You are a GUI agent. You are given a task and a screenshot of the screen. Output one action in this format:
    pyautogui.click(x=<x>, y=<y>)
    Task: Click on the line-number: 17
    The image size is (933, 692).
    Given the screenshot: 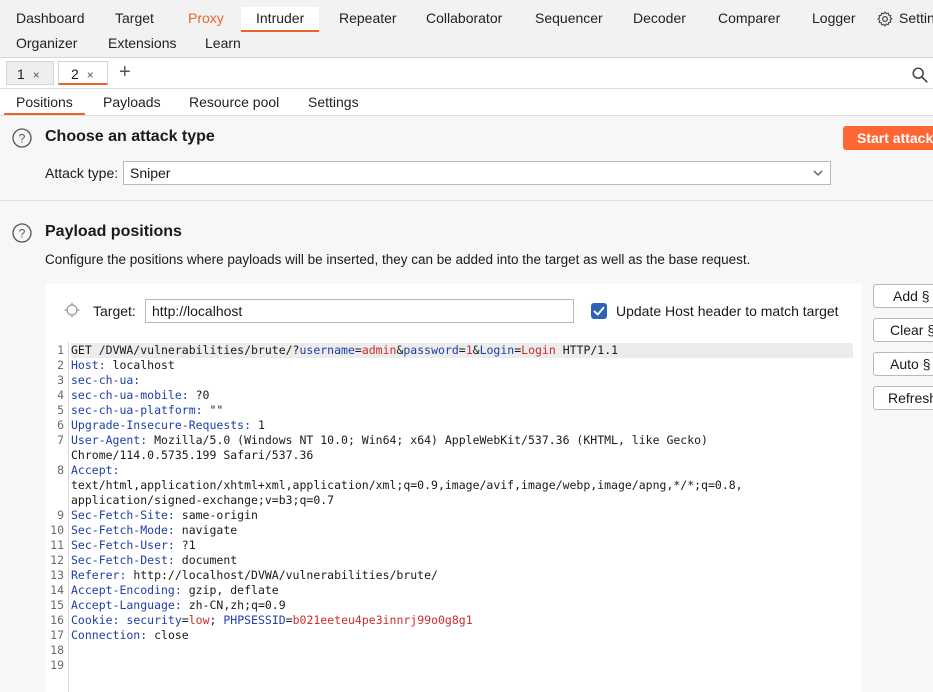 What is the action you would take?
    pyautogui.click(x=57, y=635)
    